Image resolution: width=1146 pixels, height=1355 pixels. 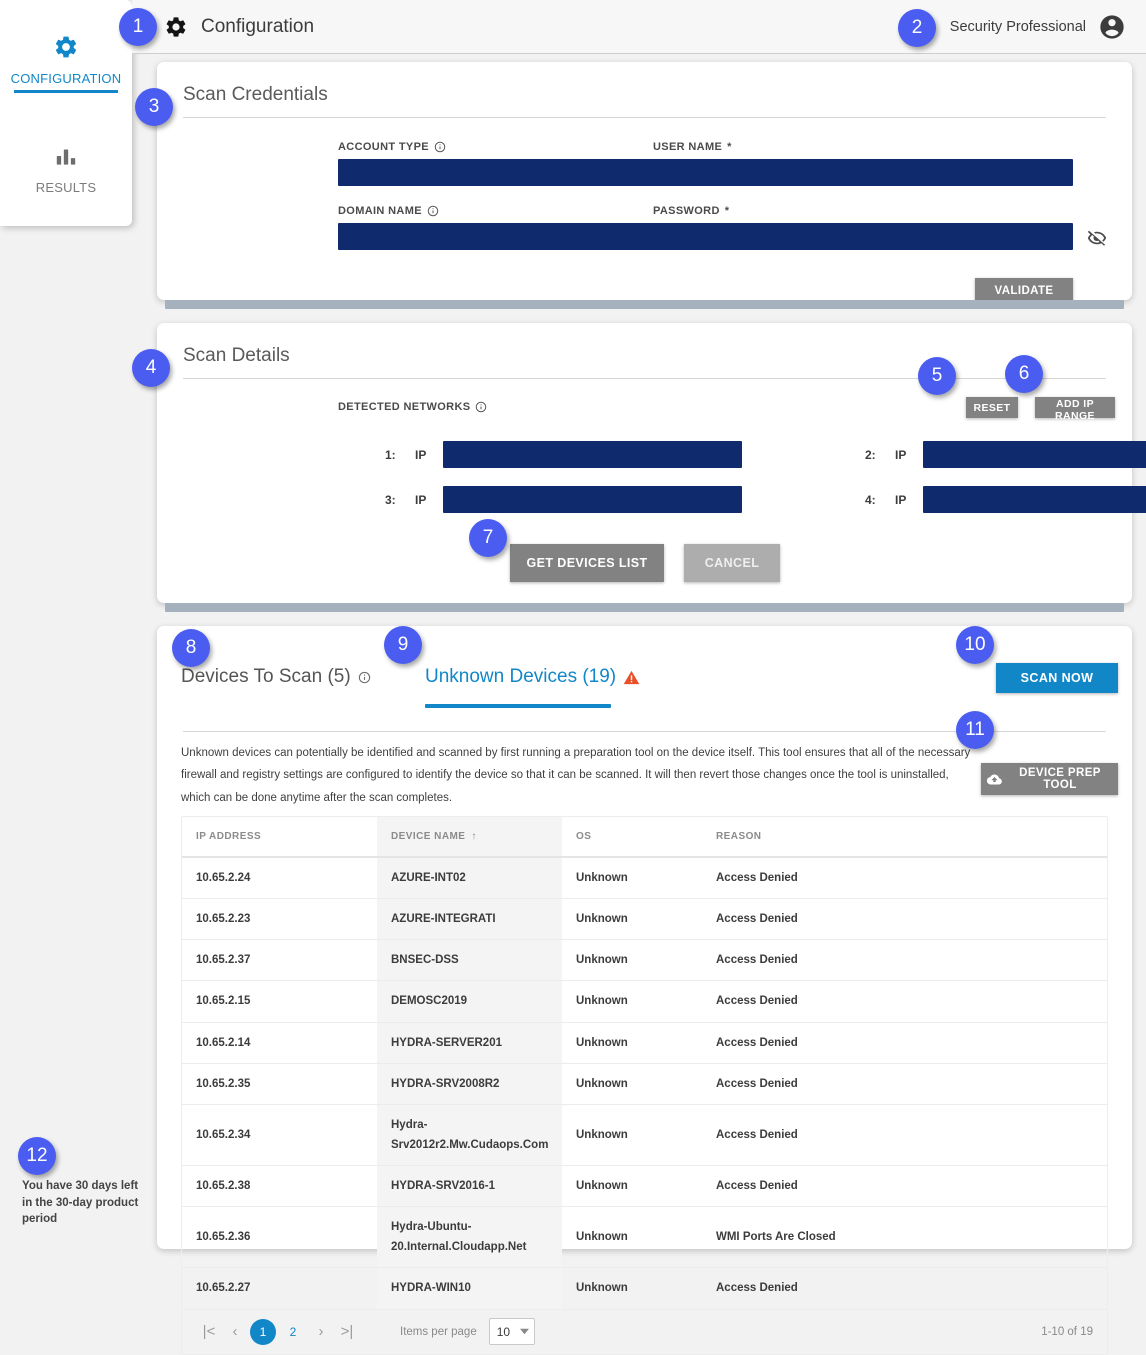 What do you see at coordinates (255, 94) in the screenshot?
I see `scan-credentials-title: Scan Credentials` at bounding box center [255, 94].